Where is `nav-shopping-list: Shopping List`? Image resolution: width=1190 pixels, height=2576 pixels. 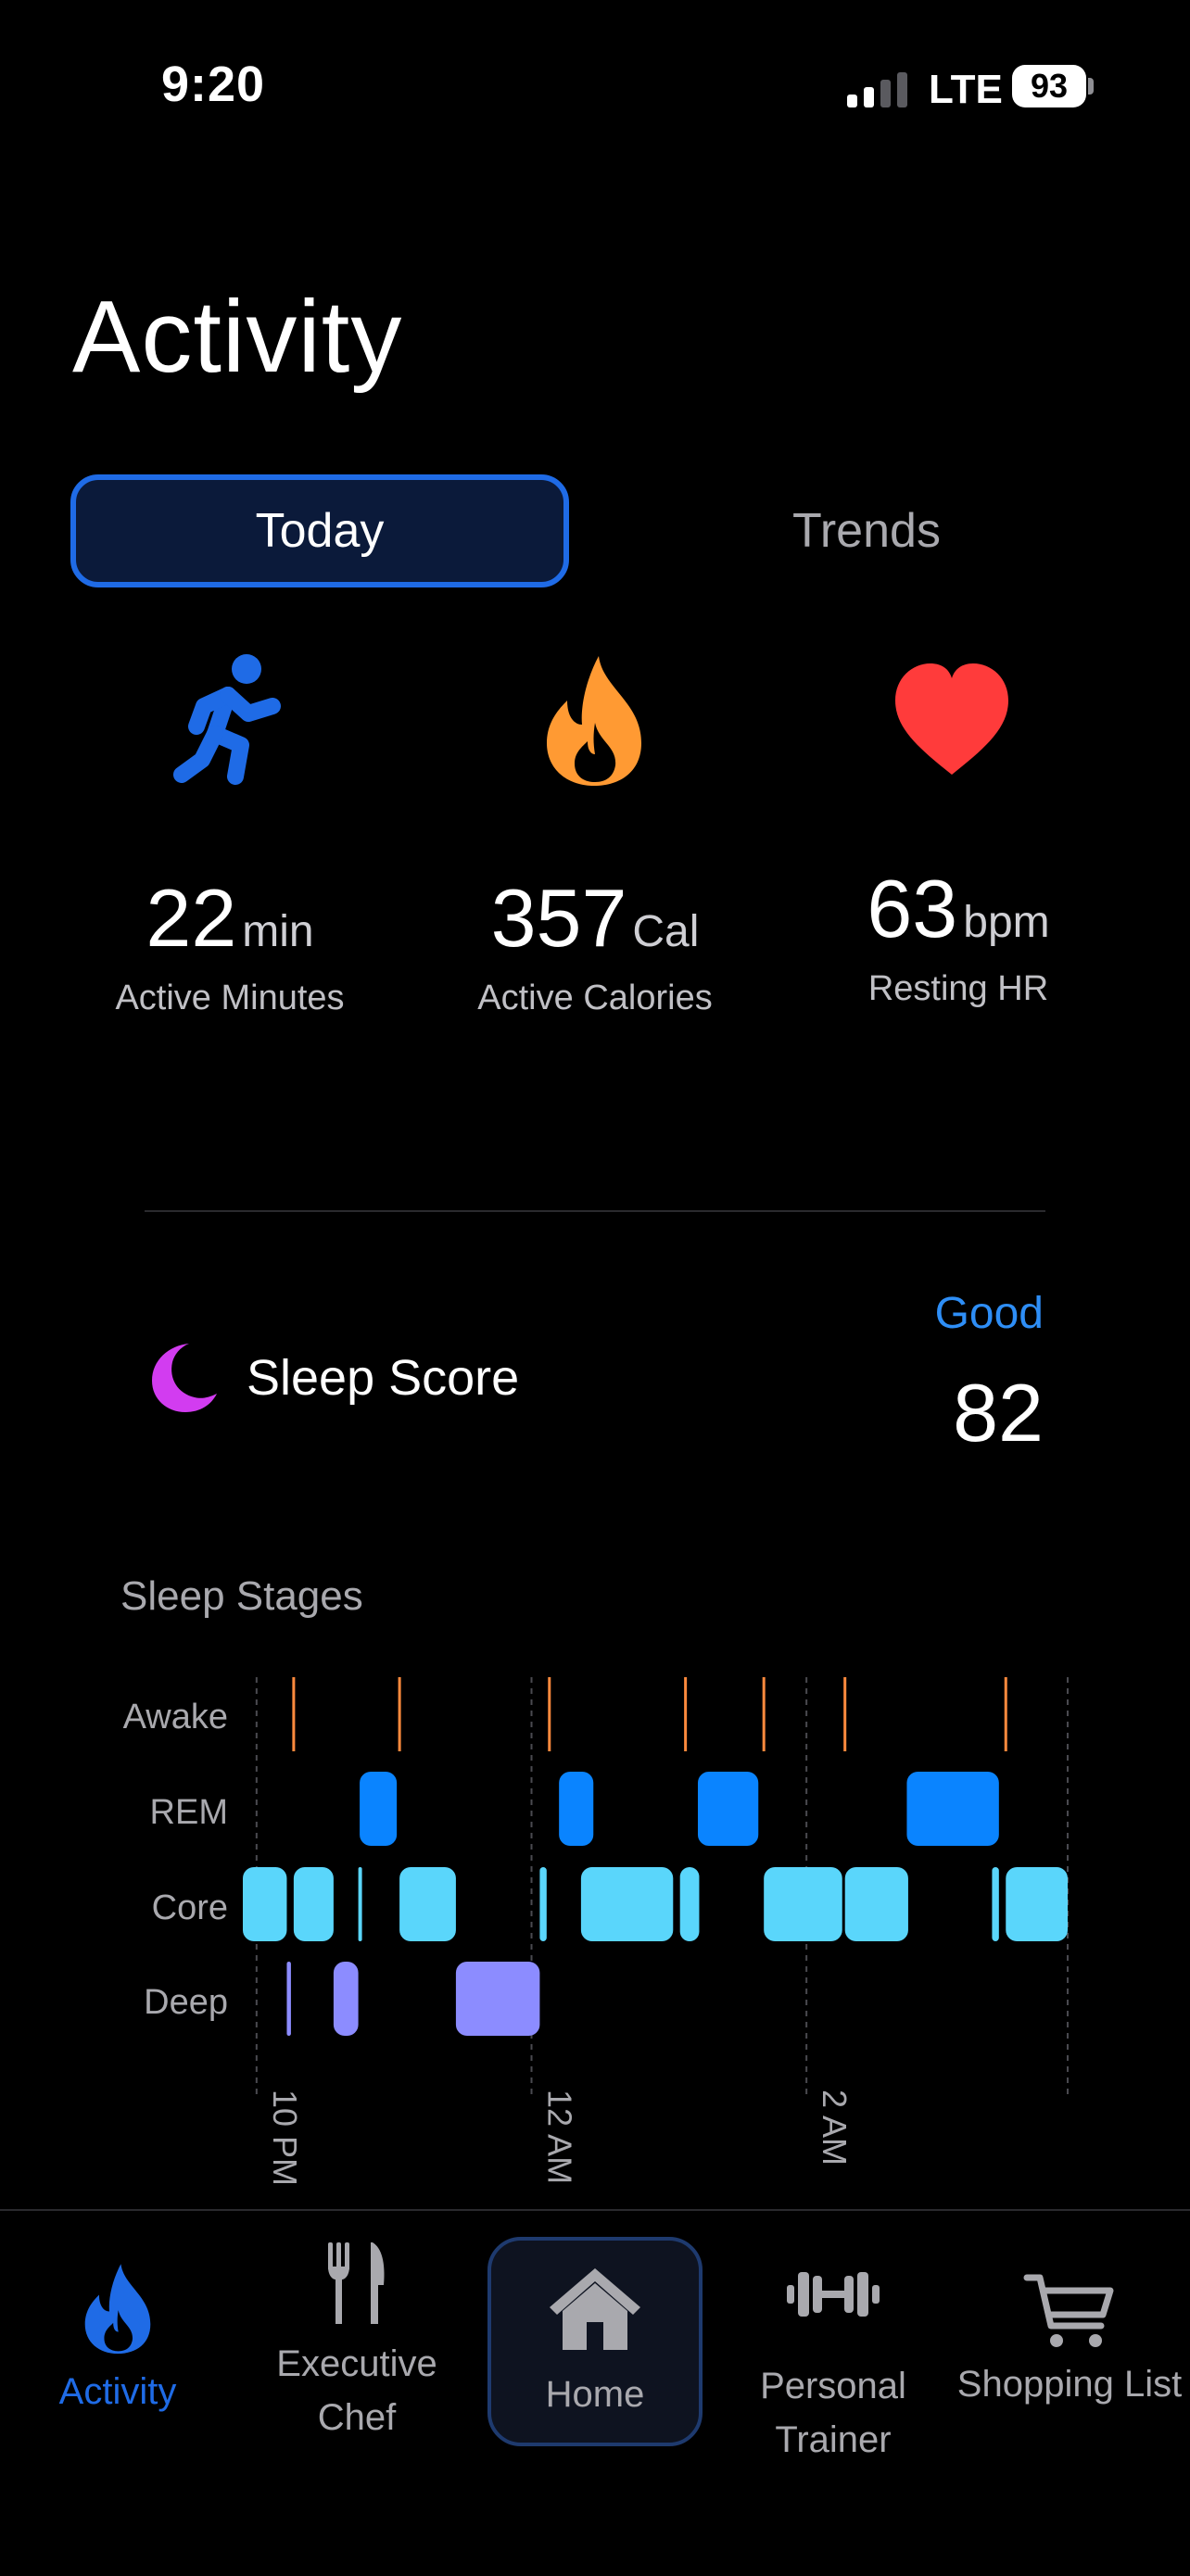 nav-shopping-list: Shopping List is located at coordinates (1069, 2341).